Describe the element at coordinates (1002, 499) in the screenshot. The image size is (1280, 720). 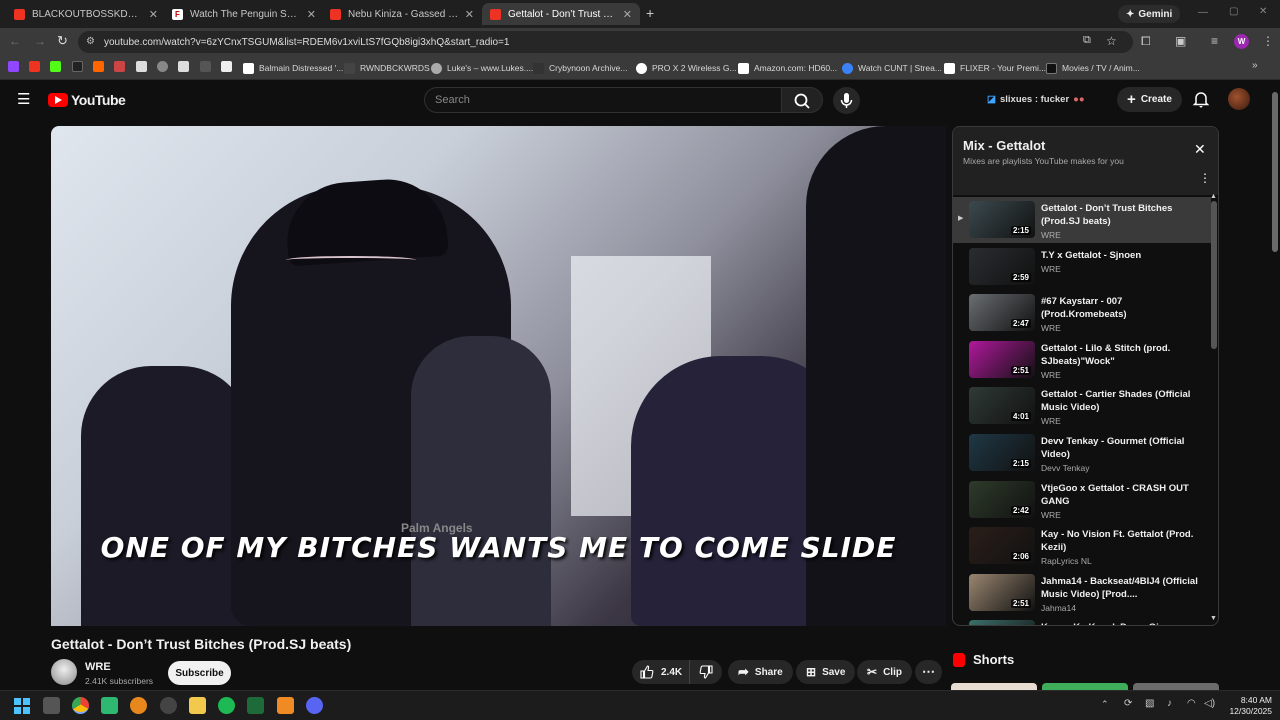
I see `playlist-thumbnail: 2:42` at that location.